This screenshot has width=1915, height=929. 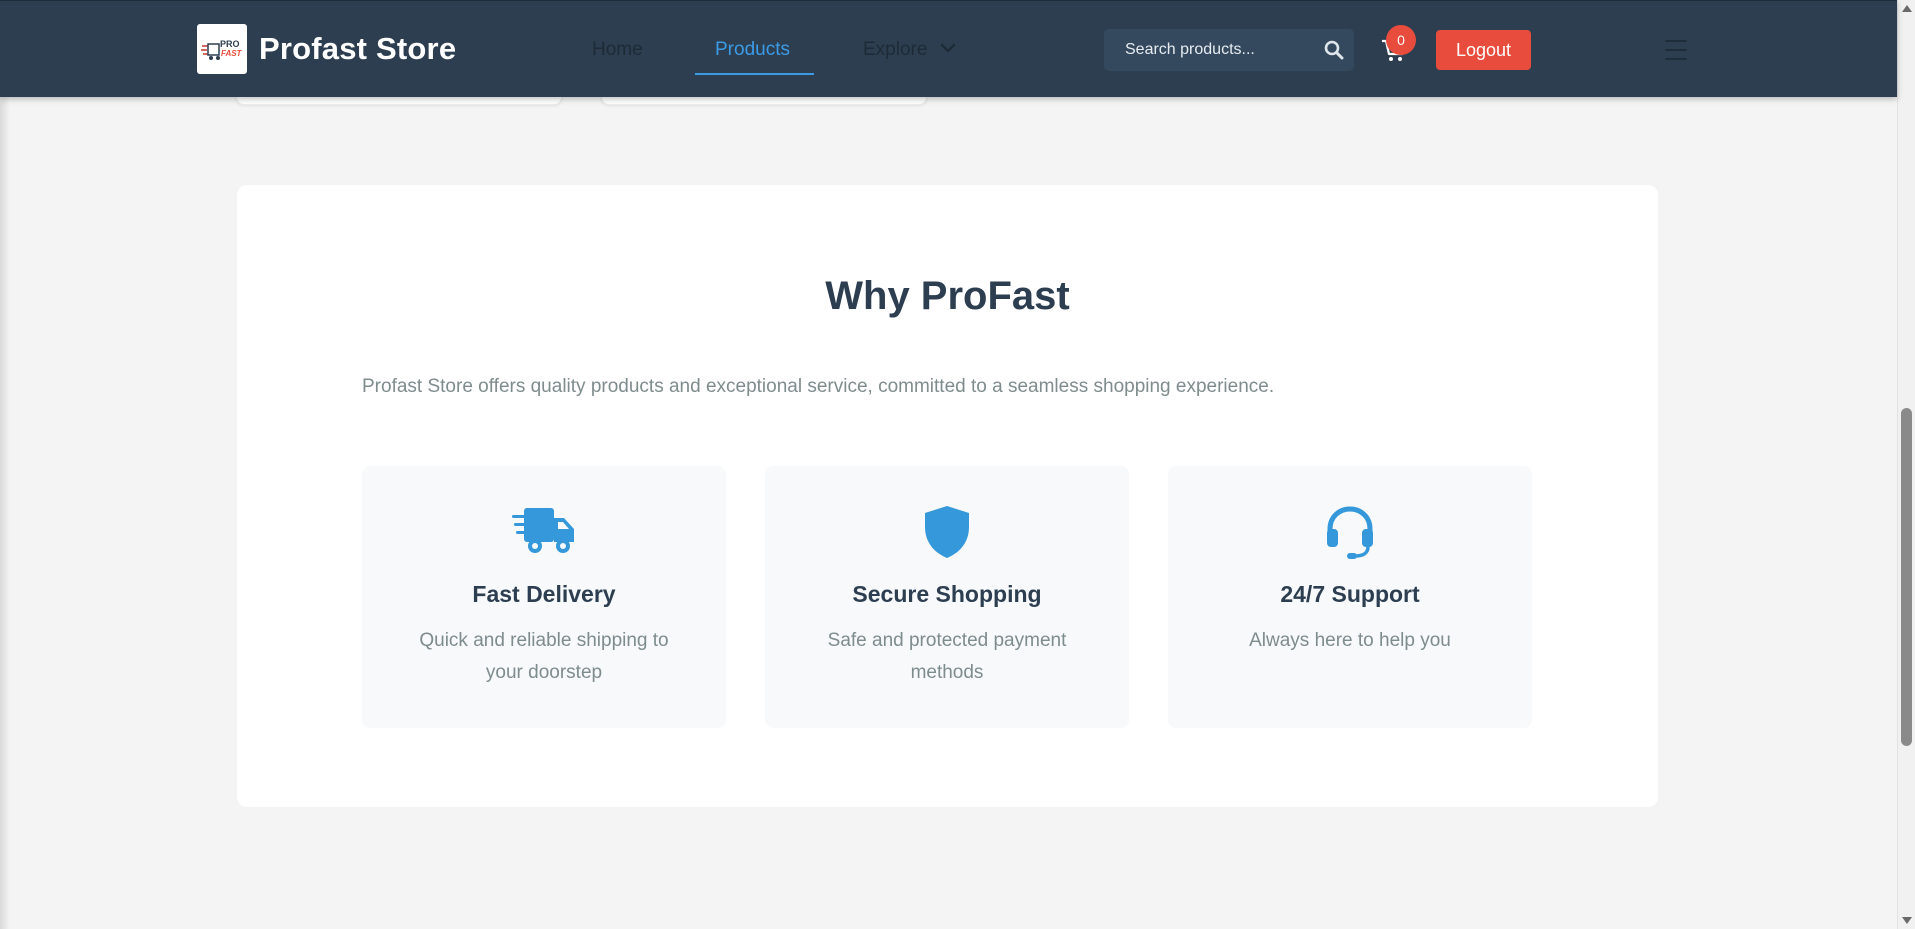 What do you see at coordinates (1907, 8) in the screenshot?
I see `scroll-up-arrow-icon` at bounding box center [1907, 8].